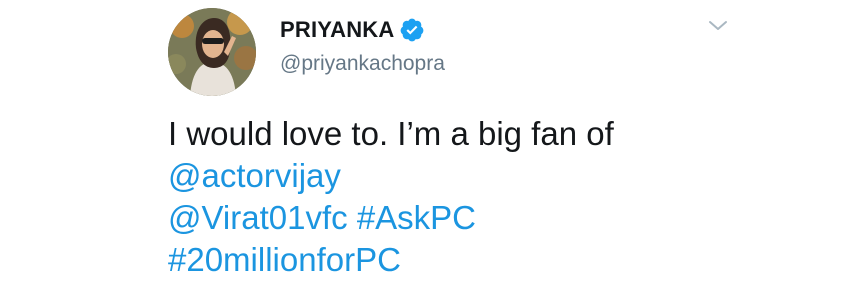  What do you see at coordinates (391, 133) in the screenshot?
I see `tweet-text-line: I would love to. I’m a big fan of` at bounding box center [391, 133].